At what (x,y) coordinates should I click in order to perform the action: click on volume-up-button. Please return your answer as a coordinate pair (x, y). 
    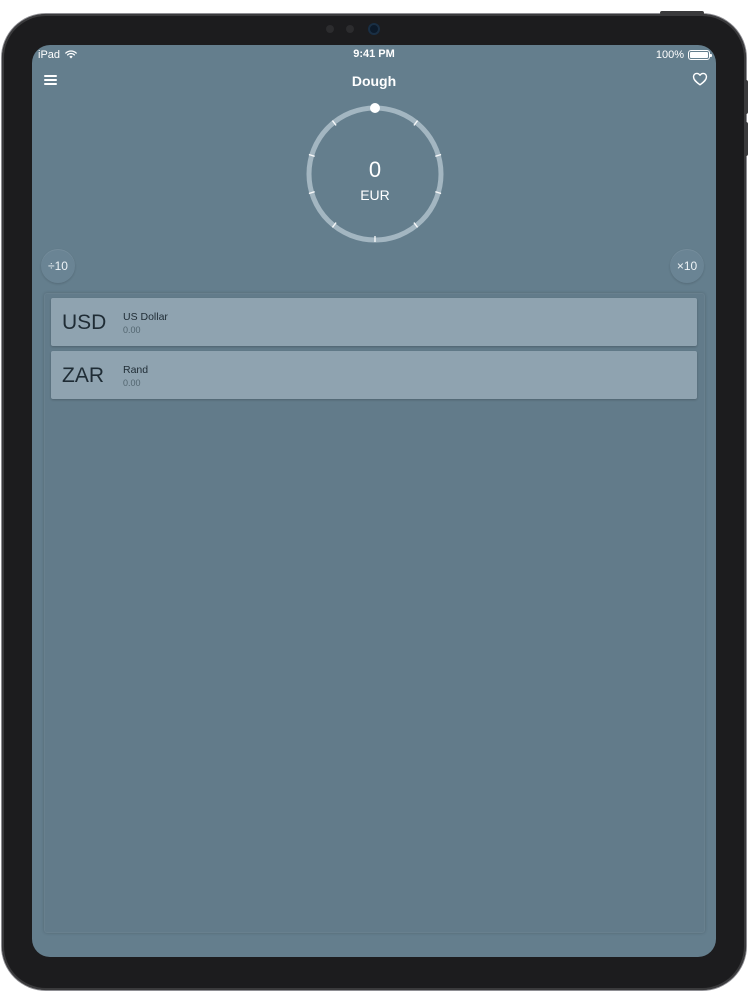
    Looking at the image, I should click on (746, 97).